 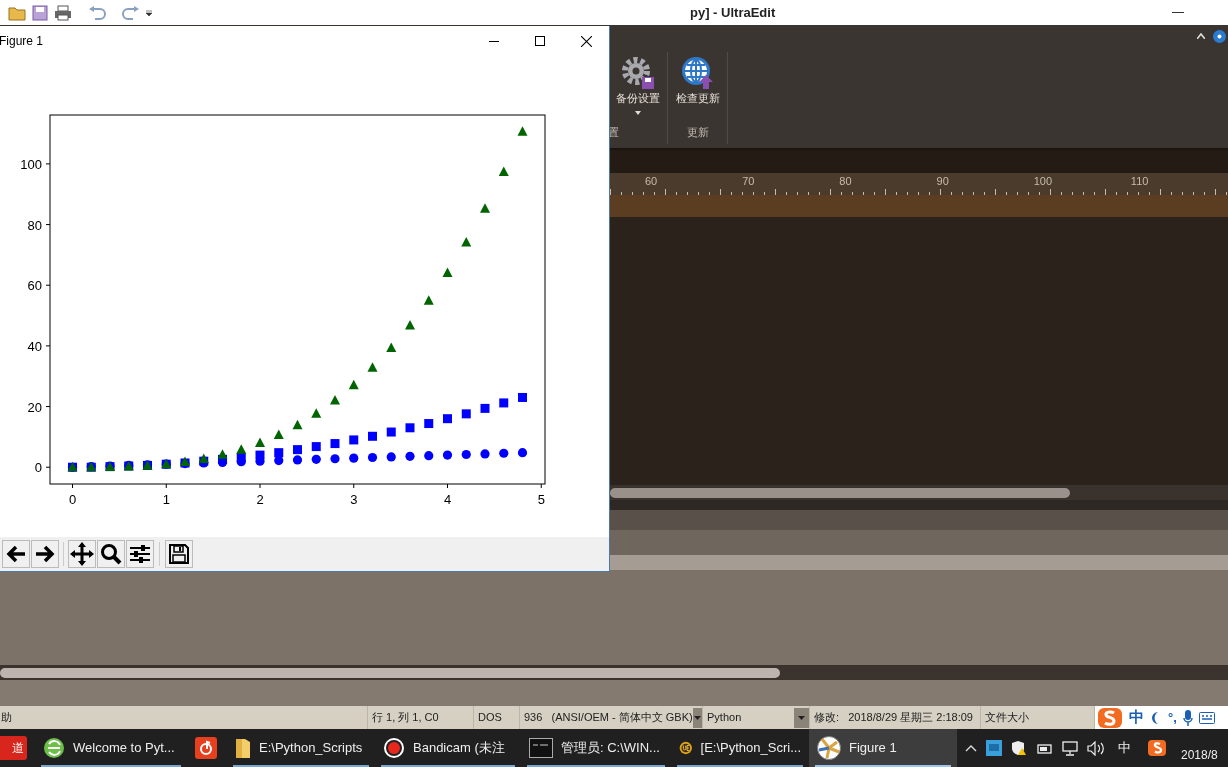 I want to click on ruler-number: 110, so click(x=1139, y=181).